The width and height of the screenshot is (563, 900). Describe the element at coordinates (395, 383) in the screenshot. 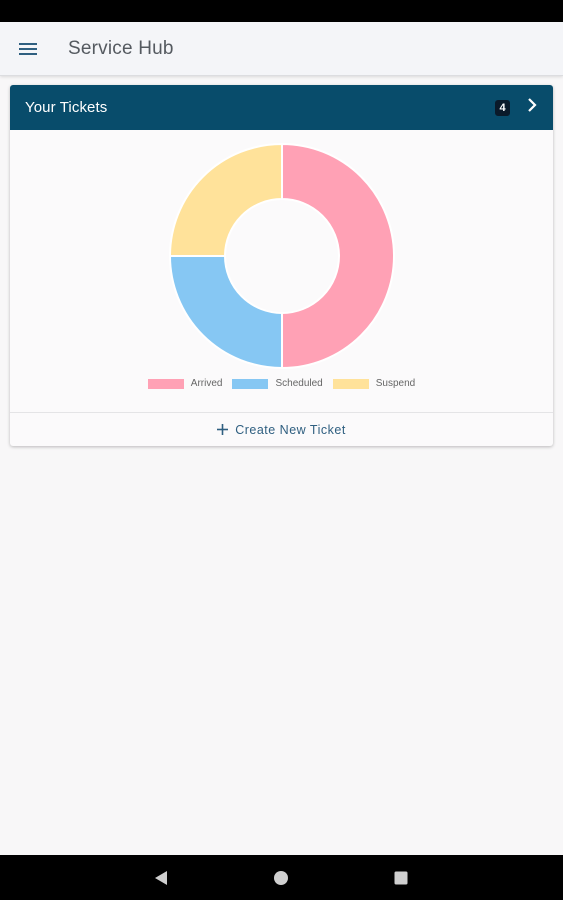

I see `legend-label: Suspend` at that location.